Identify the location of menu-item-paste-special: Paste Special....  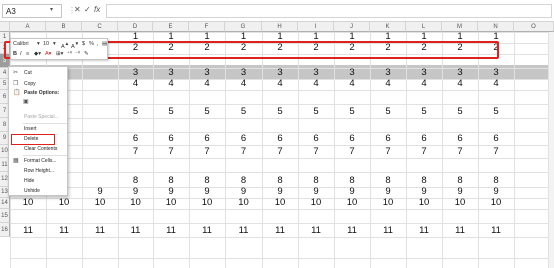
(38, 117).